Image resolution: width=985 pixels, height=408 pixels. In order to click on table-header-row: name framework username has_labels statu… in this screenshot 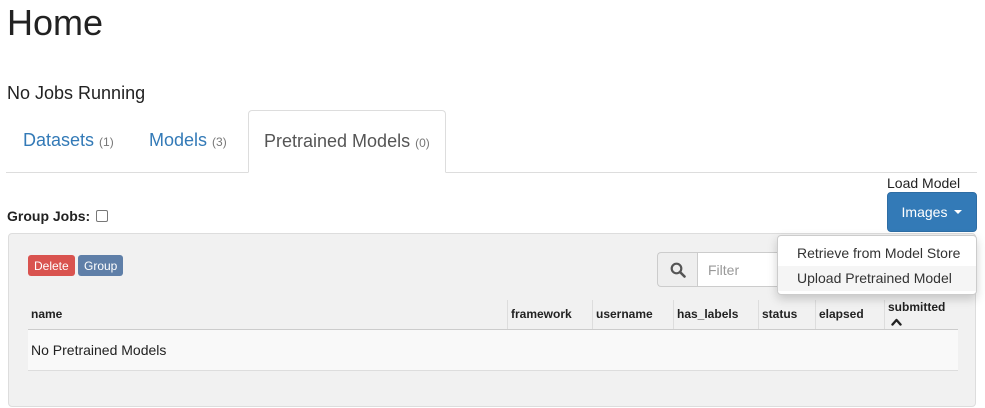, I will do `click(493, 315)`.